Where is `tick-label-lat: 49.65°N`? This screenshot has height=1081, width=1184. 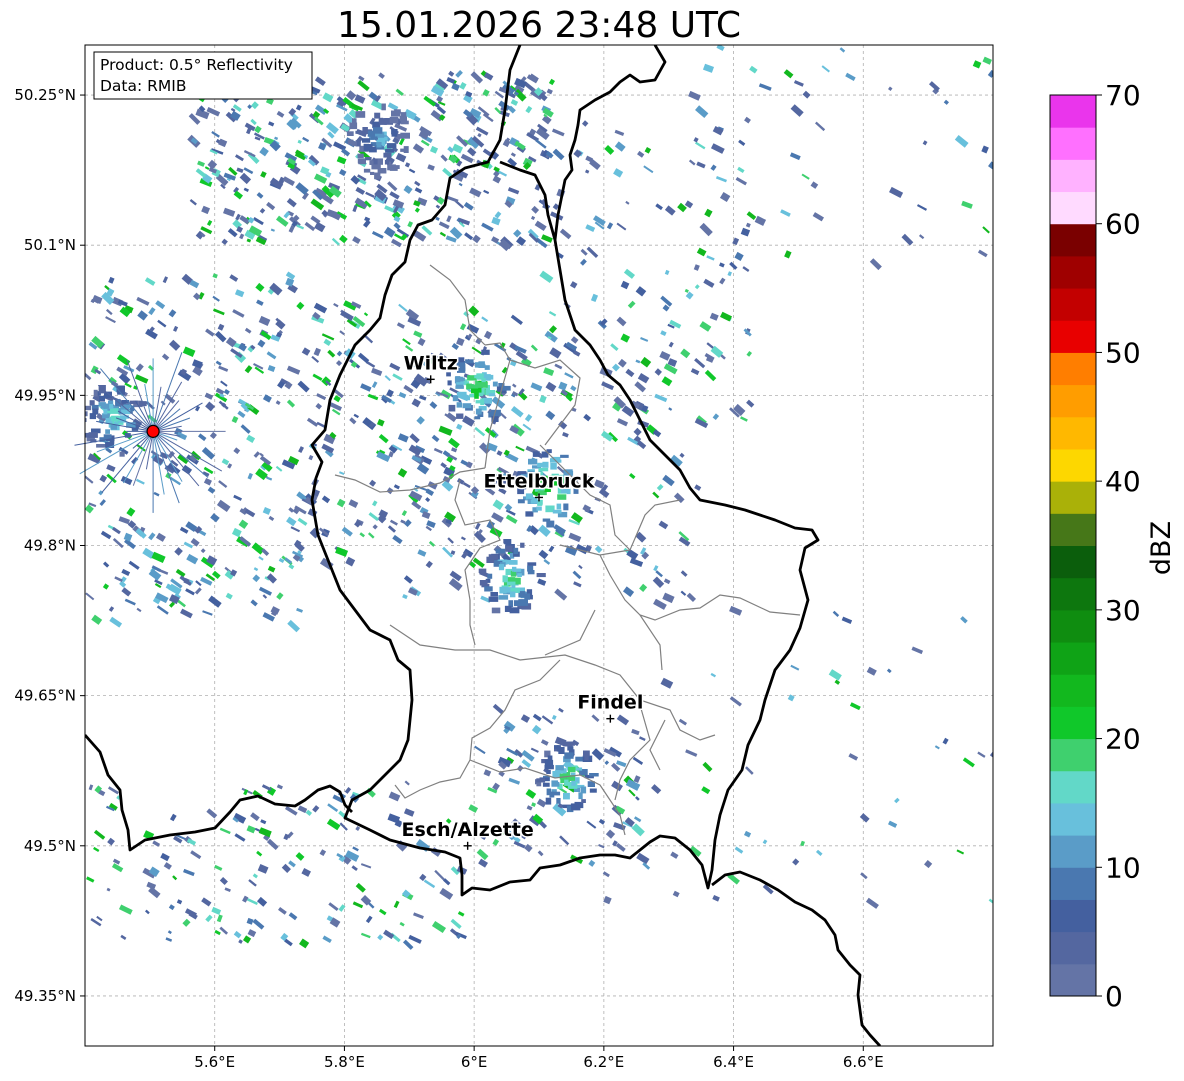 tick-label-lat: 49.65°N is located at coordinates (45, 696).